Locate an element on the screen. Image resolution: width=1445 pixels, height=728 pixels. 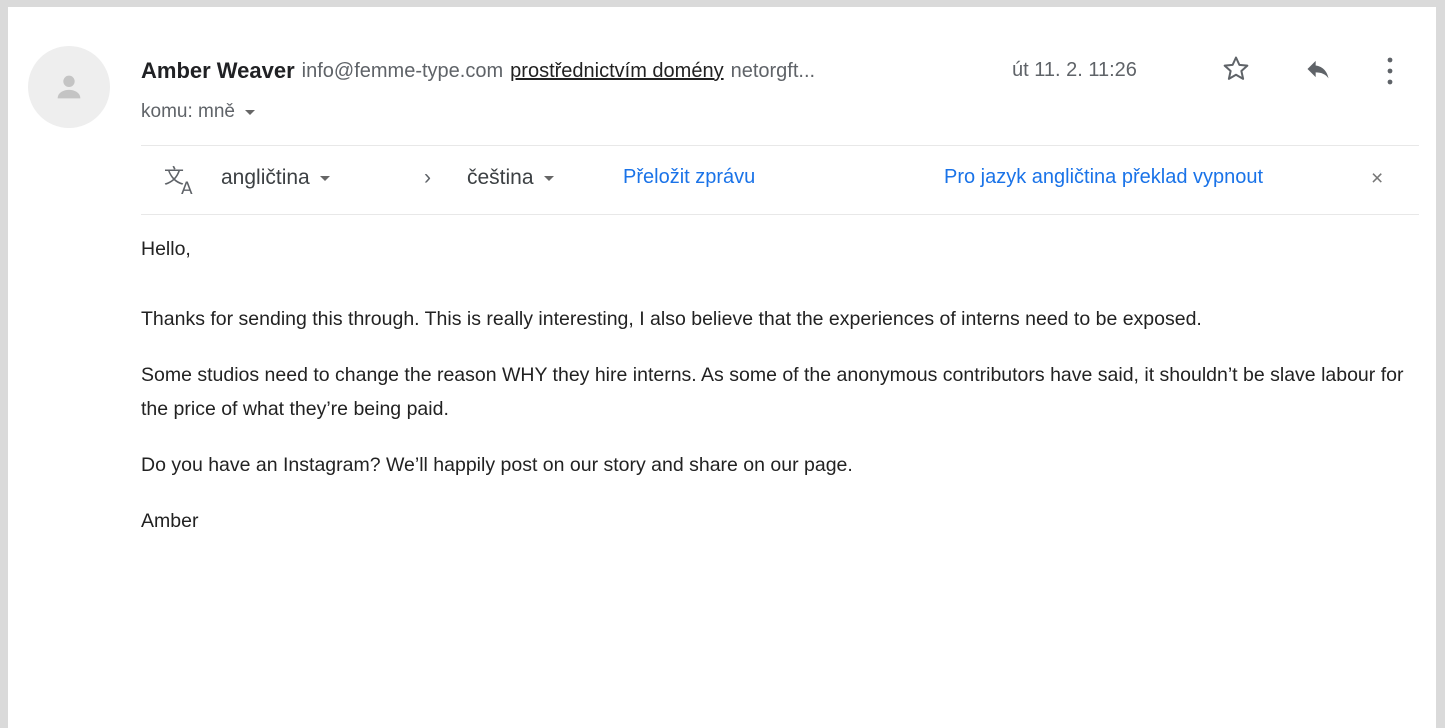
message-date: út 11. 2. 11:26 is located at coordinates (1074, 70).